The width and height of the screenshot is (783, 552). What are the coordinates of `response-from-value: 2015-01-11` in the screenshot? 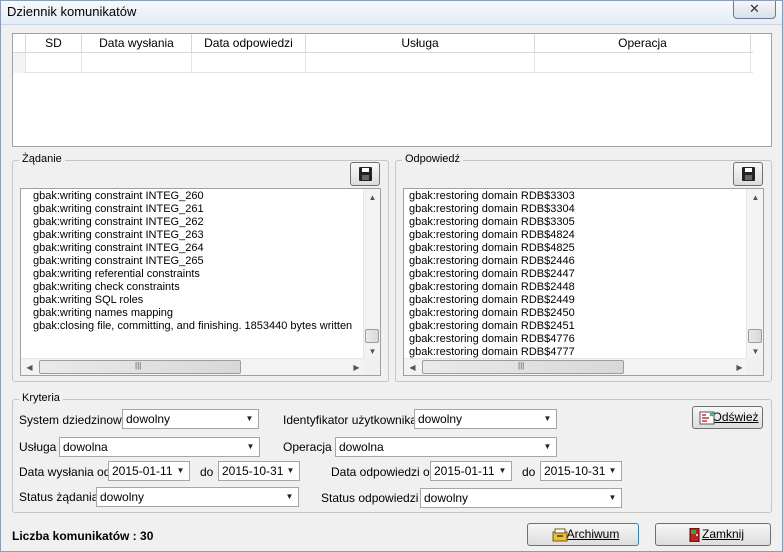 It's located at (464, 471).